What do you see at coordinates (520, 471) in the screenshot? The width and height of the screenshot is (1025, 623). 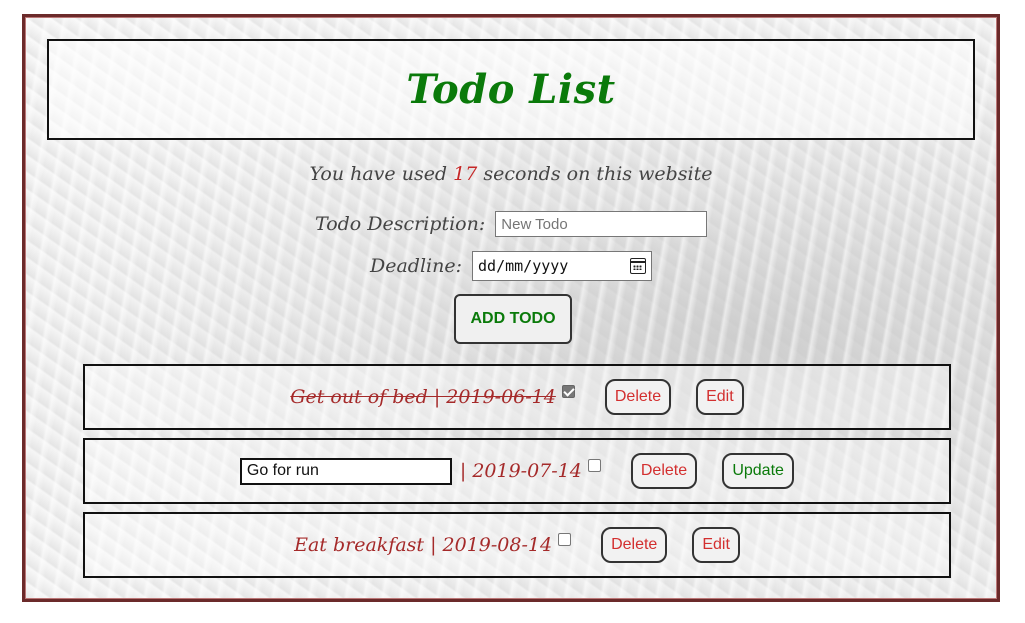 I see `todo-deadline: | 2019-07-14` at bounding box center [520, 471].